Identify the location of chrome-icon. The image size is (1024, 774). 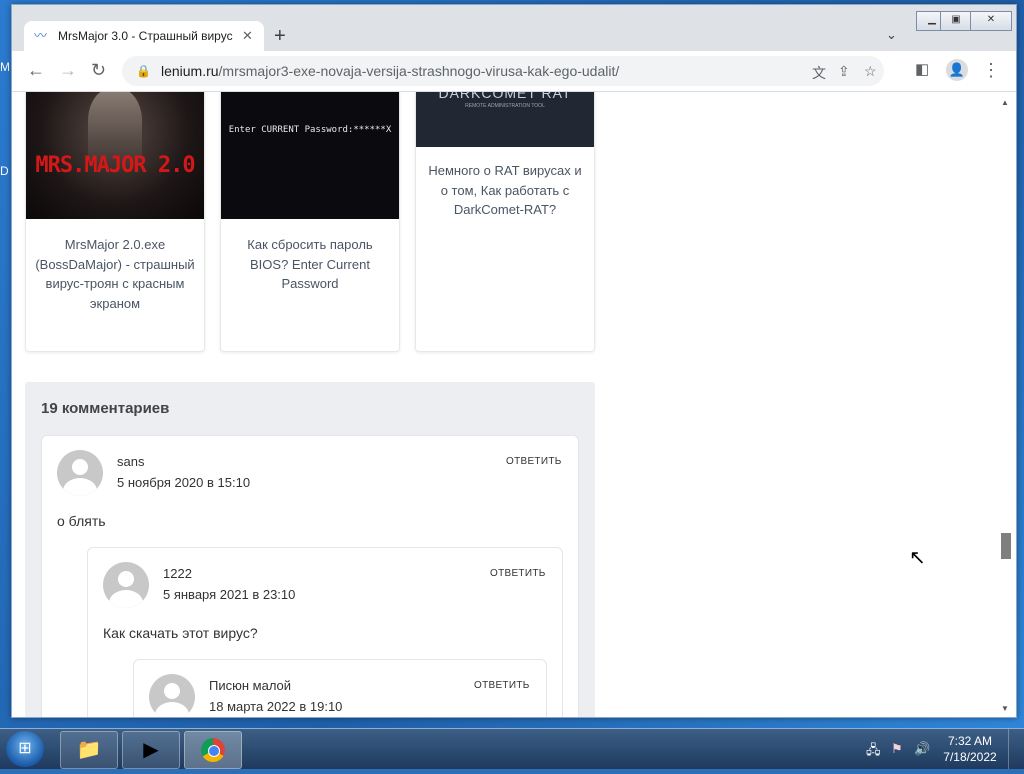
(213, 750).